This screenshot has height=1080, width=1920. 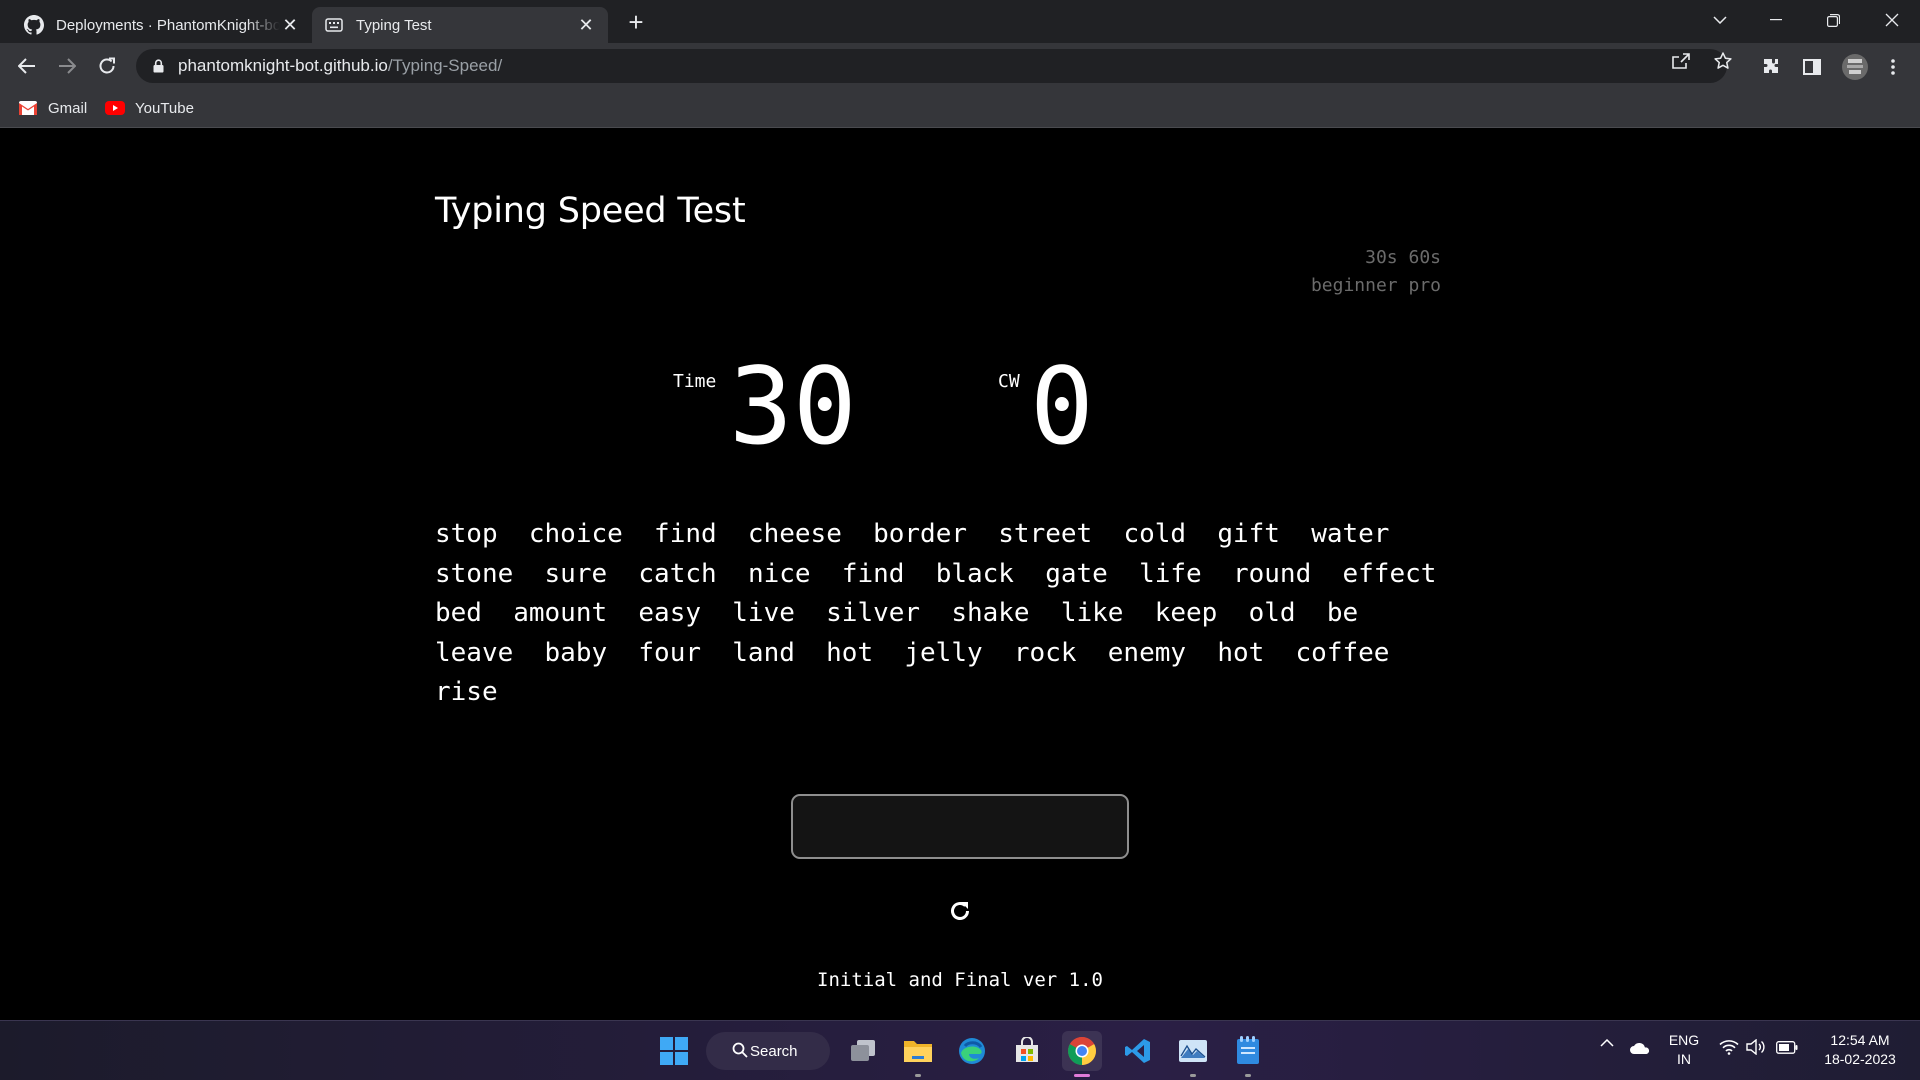 I want to click on notepad-icon, so click(x=1248, y=1054).